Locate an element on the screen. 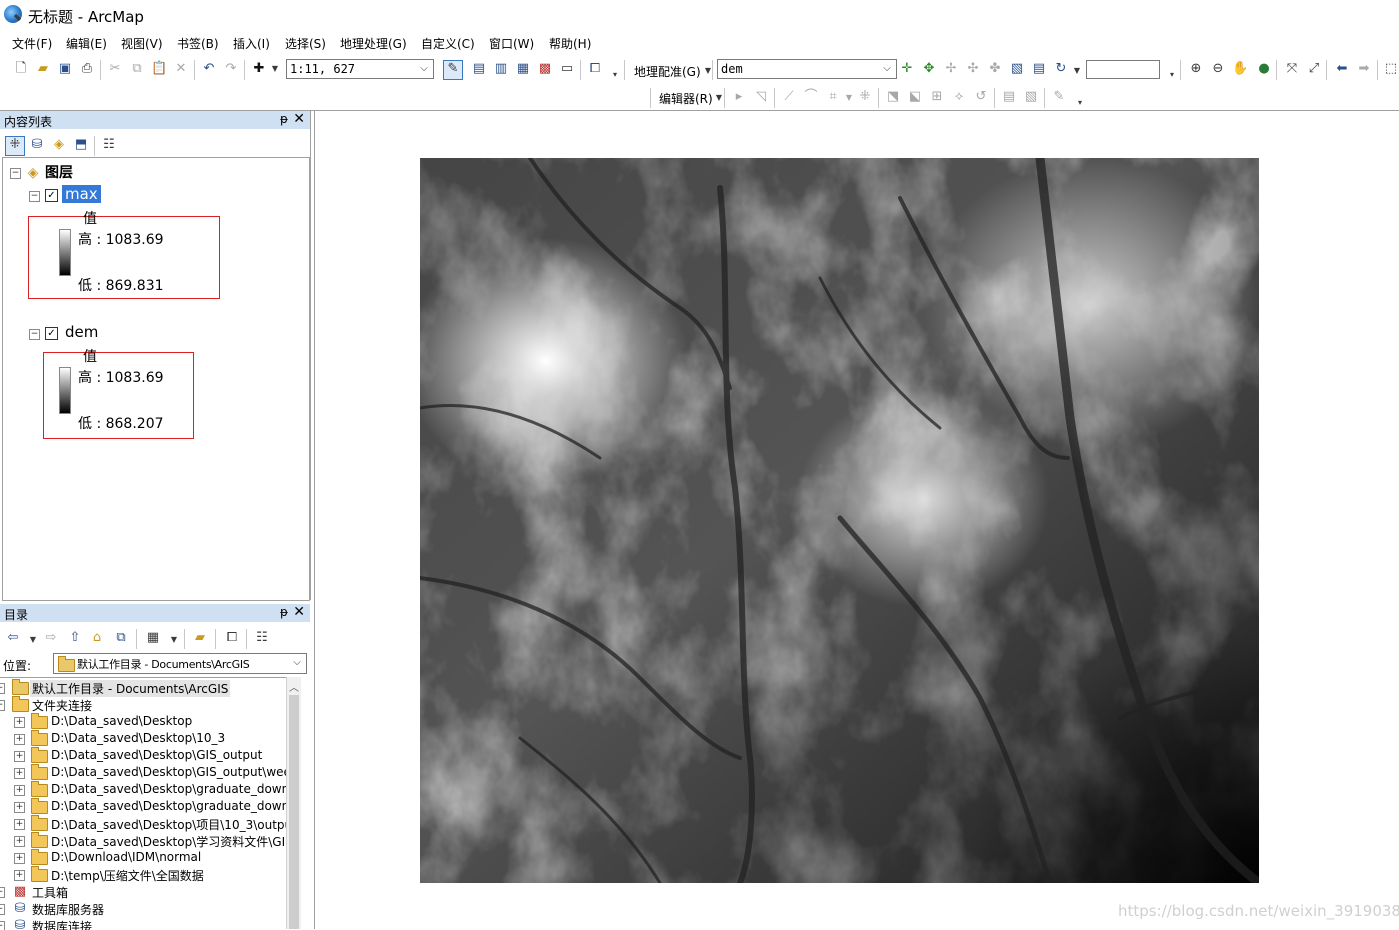  layers-root-label: 图层 is located at coordinates (59, 172).